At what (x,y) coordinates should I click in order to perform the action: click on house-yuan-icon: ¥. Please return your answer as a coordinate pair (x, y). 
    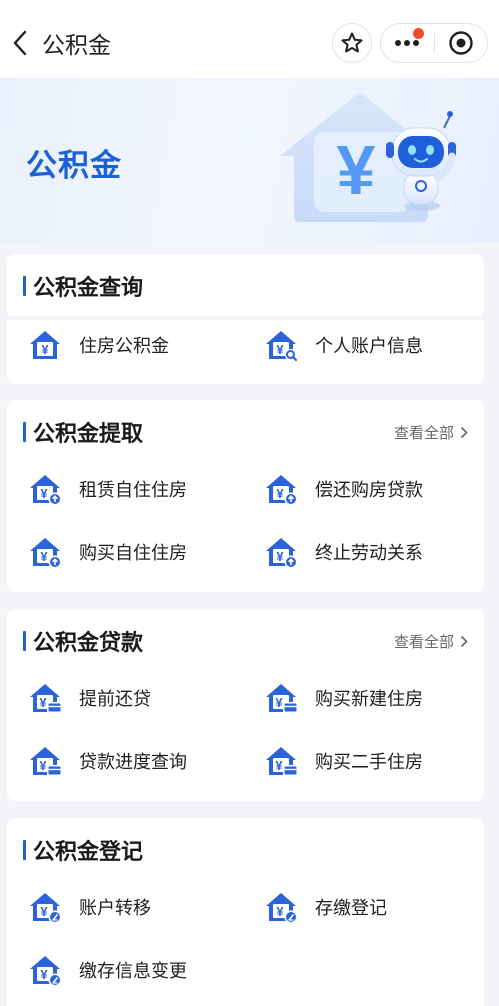
    Looking at the image, I should click on (45, 345).